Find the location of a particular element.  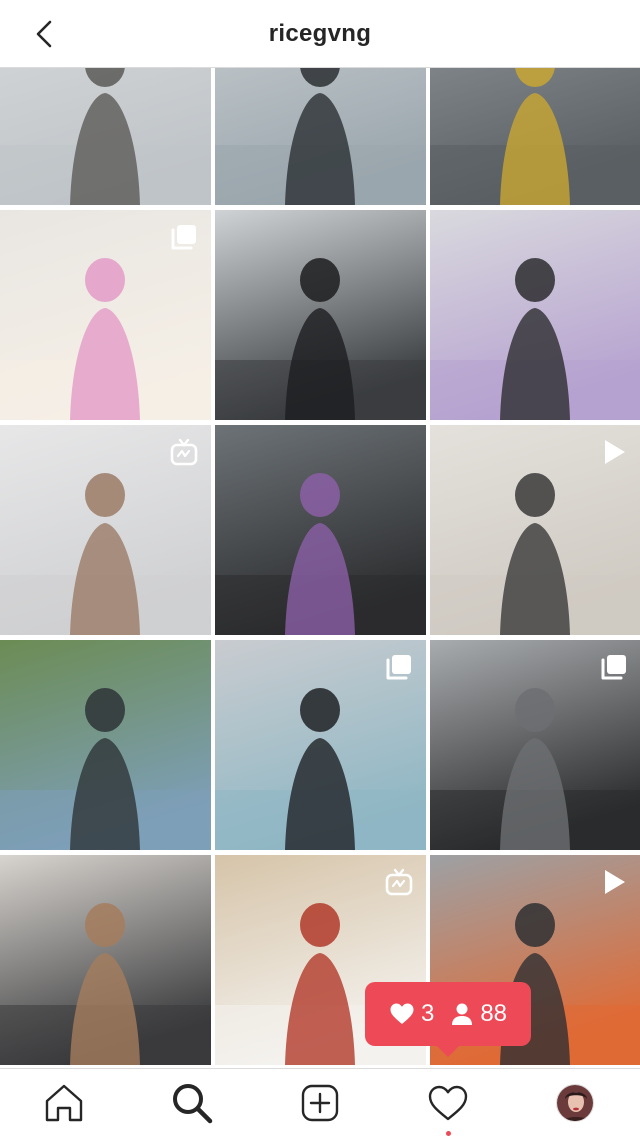

search-icon is located at coordinates (193, 1104).